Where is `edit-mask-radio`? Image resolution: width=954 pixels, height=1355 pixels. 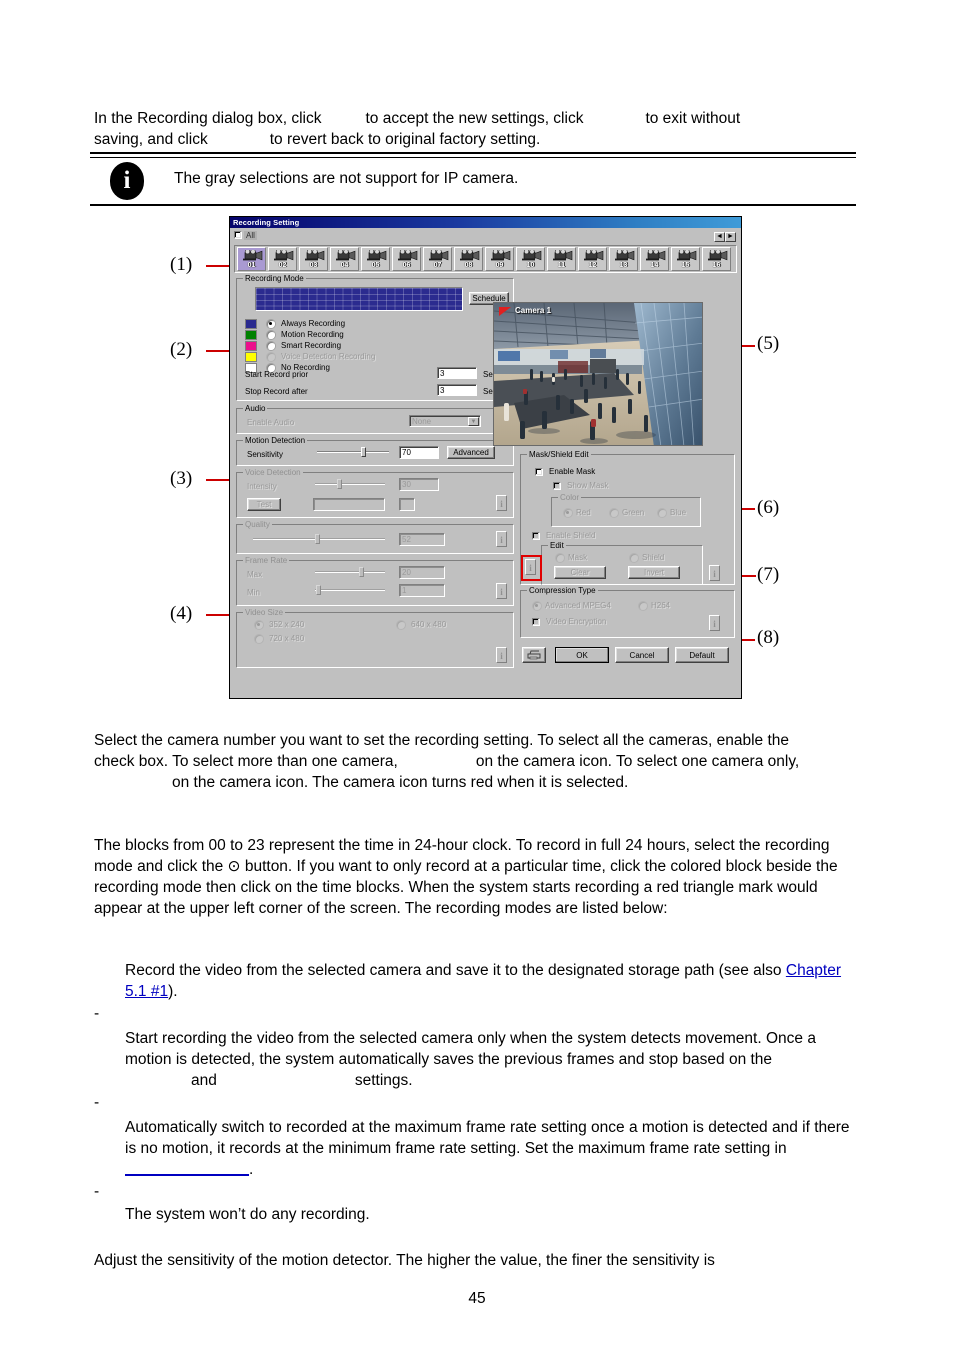 edit-mask-radio is located at coordinates (560, 558).